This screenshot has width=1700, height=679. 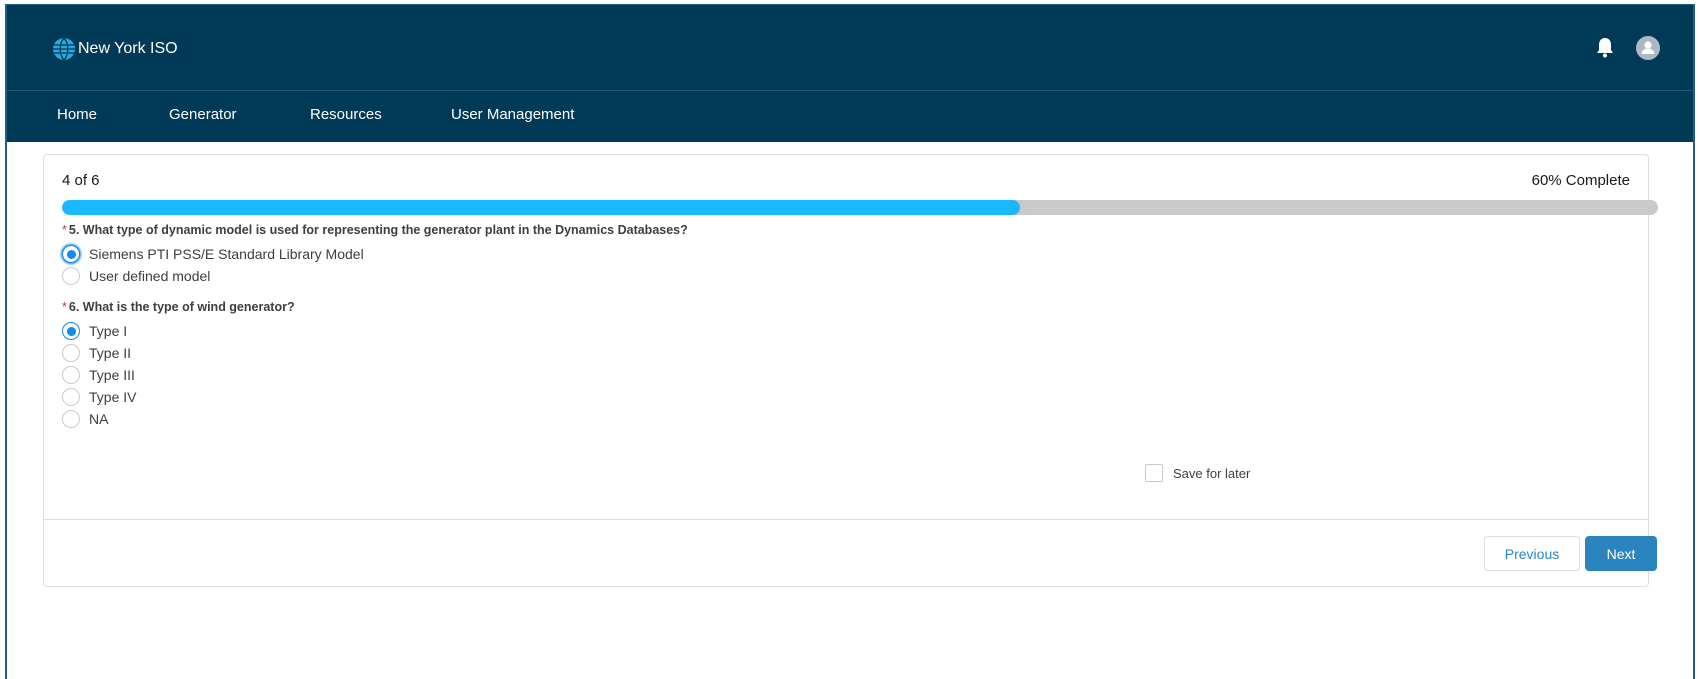 What do you see at coordinates (850, 116) in the screenshot?
I see `main-nav: Home Generator Resources User Management` at bounding box center [850, 116].